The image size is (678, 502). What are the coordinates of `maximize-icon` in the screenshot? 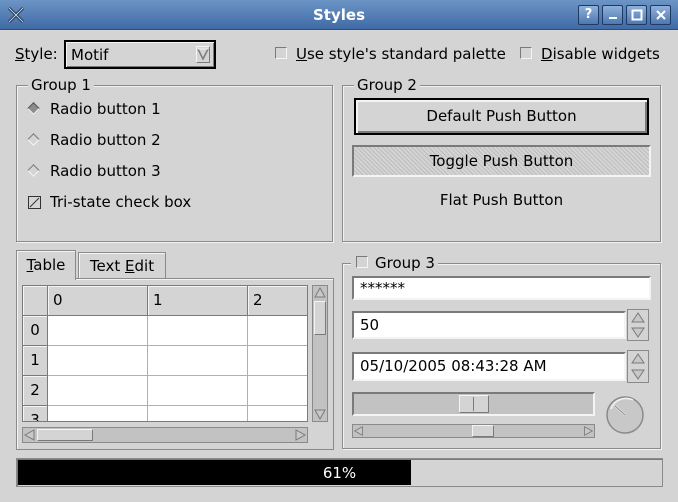 It's located at (636, 15).